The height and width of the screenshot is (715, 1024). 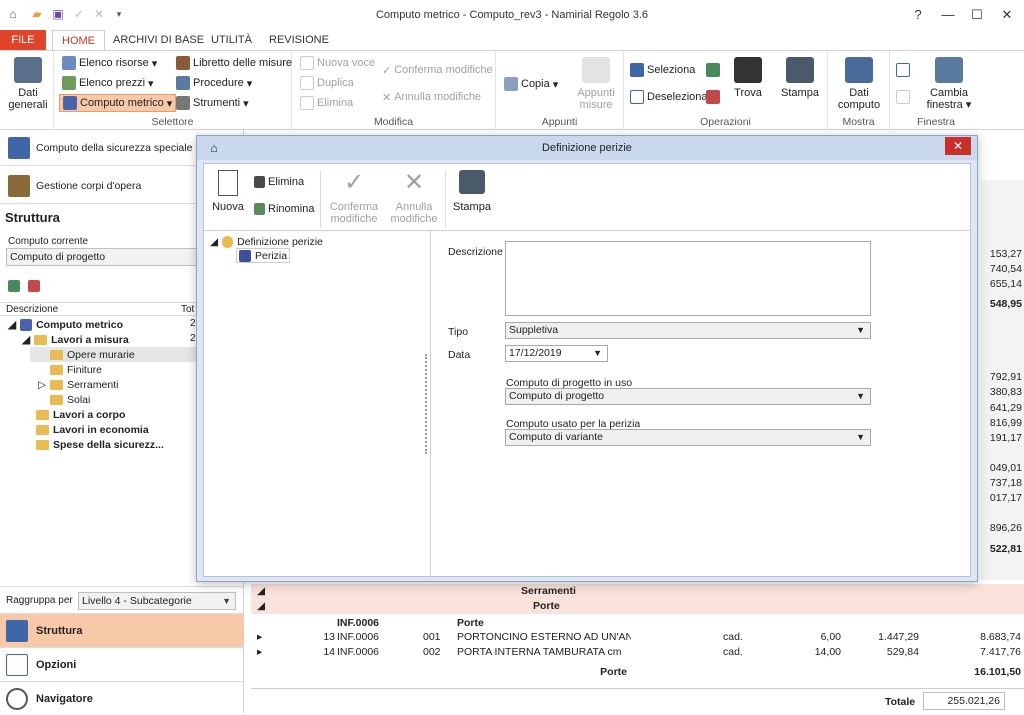 I want to click on grid-value: 017,17, so click(x=1005, y=498).